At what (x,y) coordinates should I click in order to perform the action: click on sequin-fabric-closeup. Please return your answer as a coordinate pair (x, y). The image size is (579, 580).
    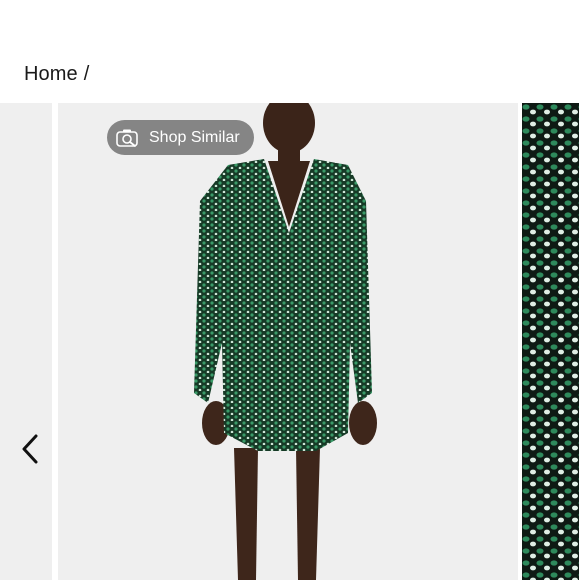
    Looking at the image, I should click on (550, 341).